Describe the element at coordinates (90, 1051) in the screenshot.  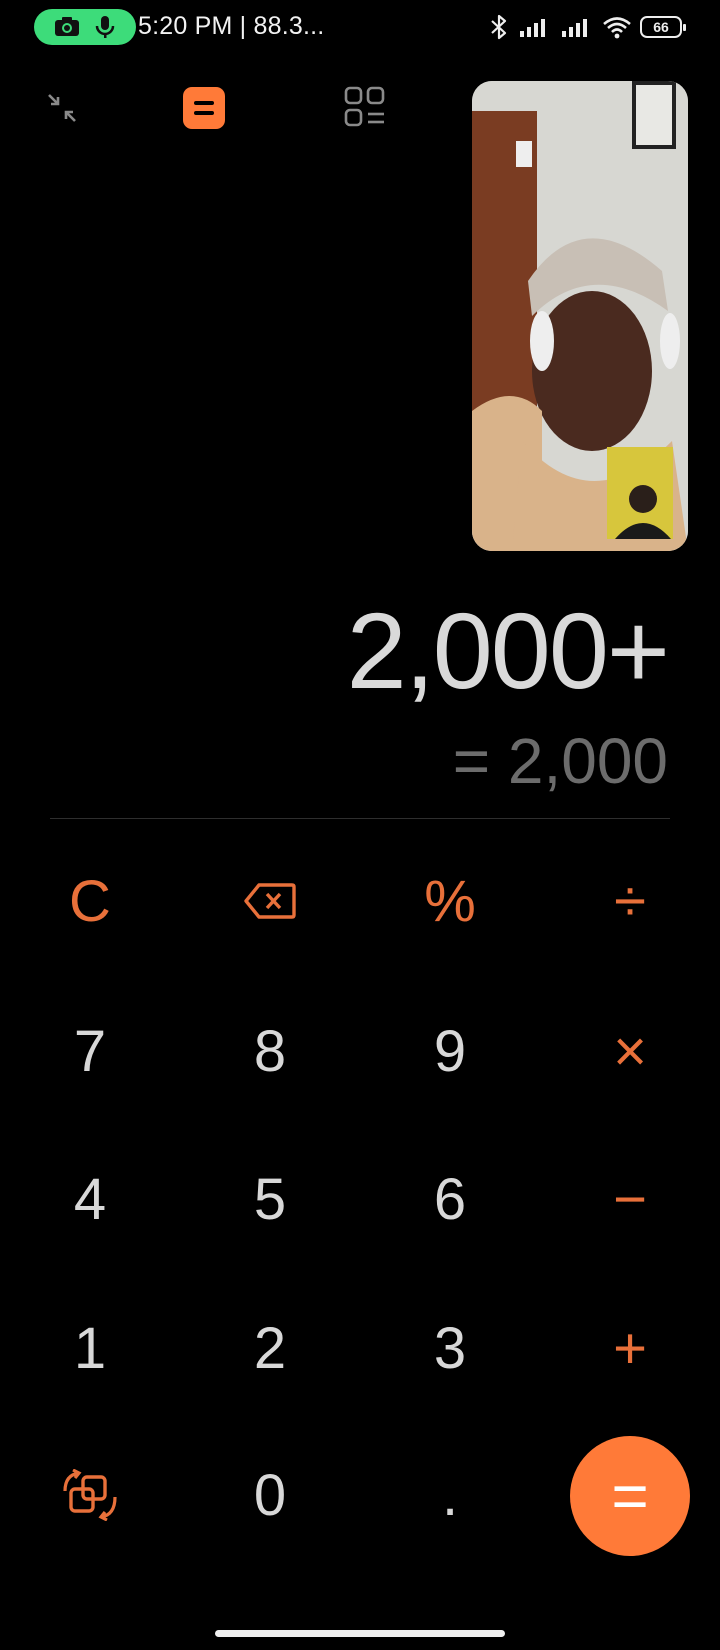
I see `digit-7-button: 7` at that location.